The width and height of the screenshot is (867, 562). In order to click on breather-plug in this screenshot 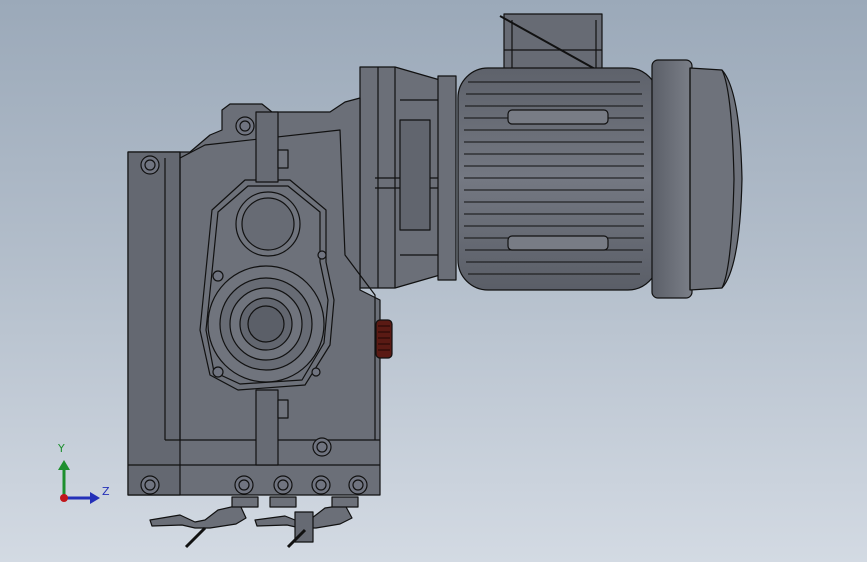, I will do `click(384, 339)`.